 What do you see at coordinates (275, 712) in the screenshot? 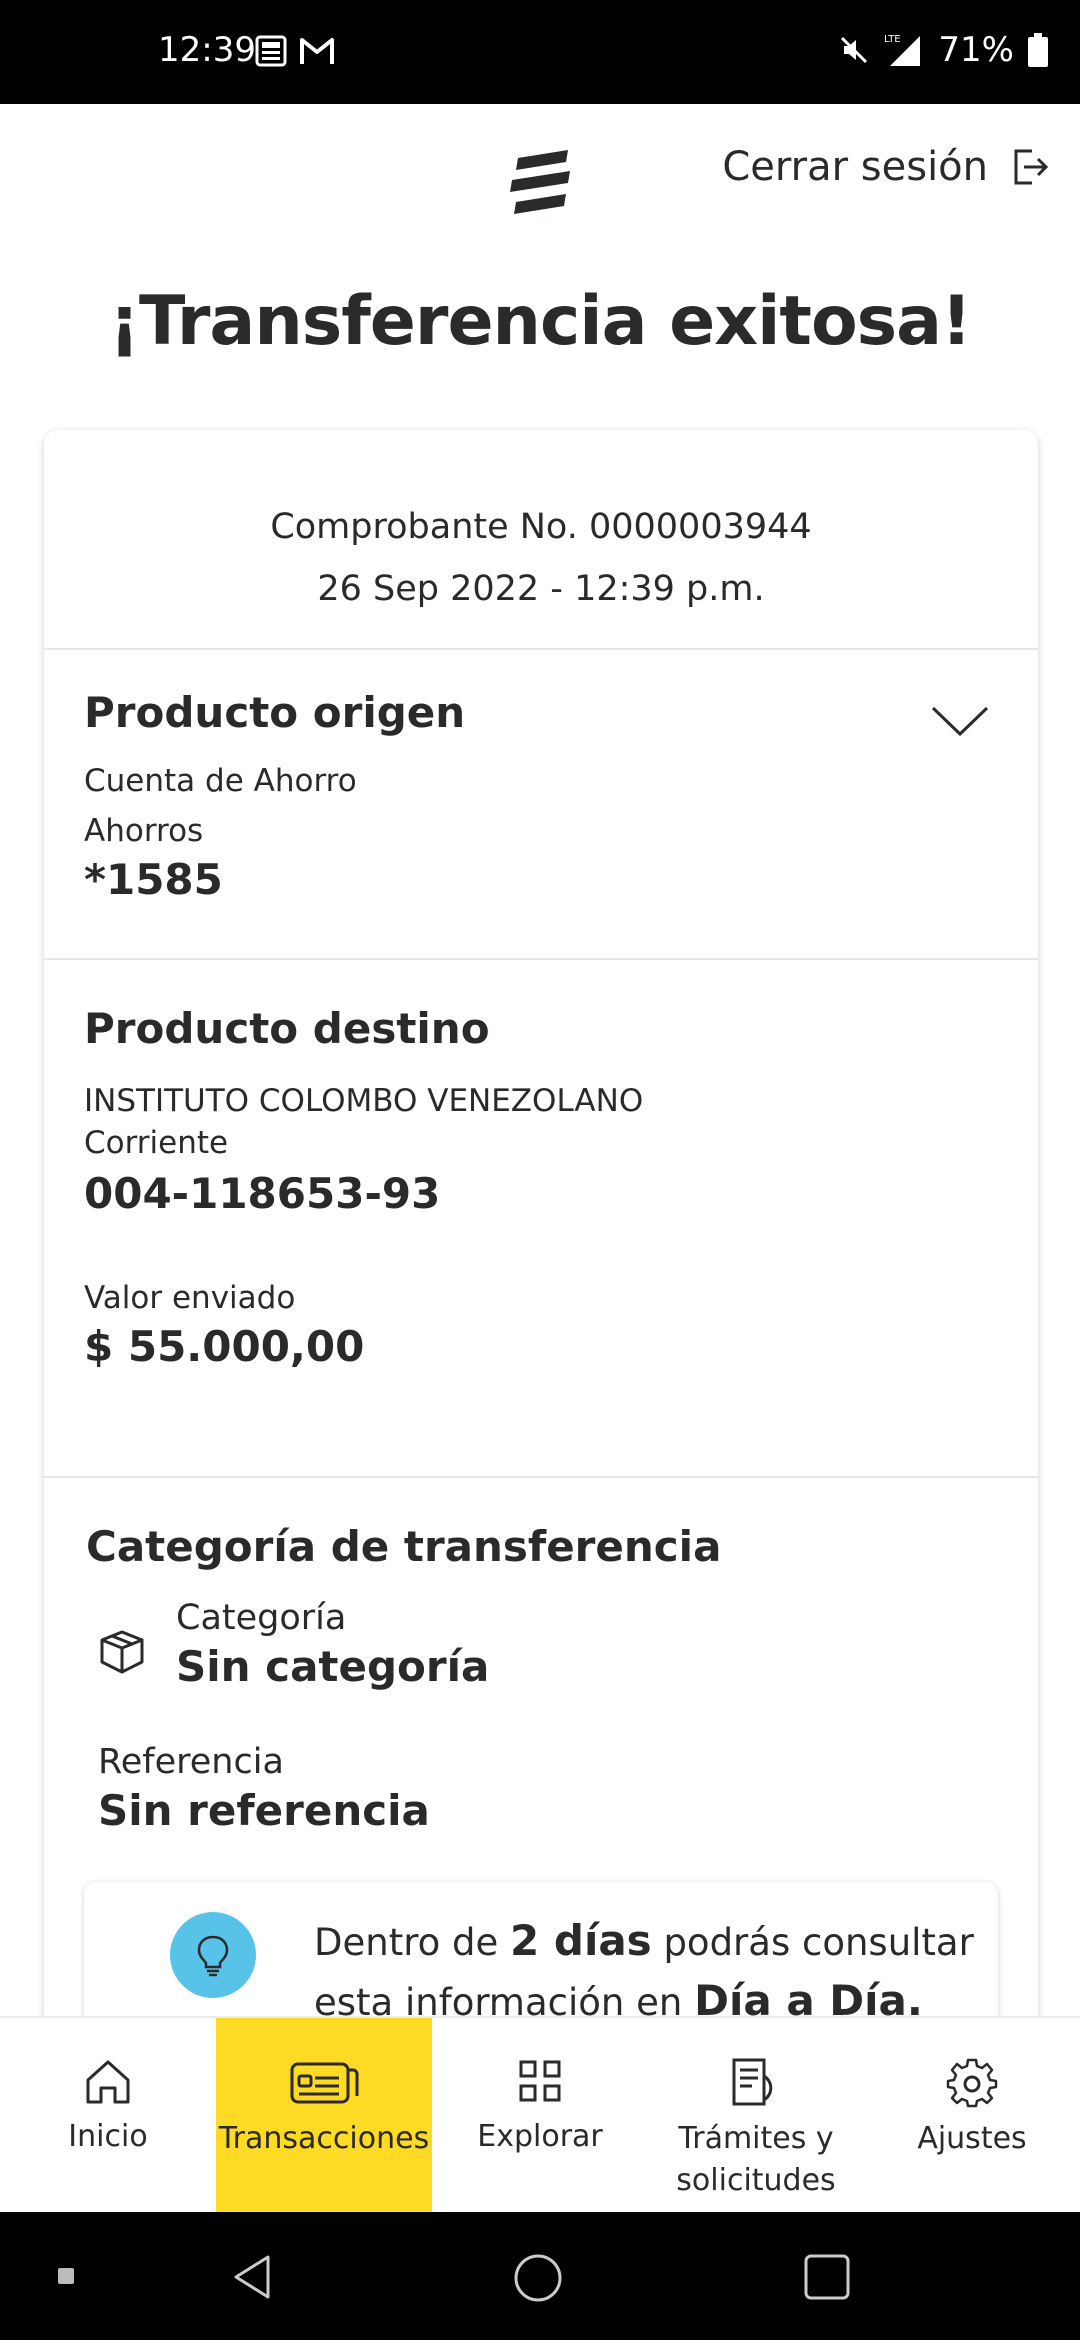
I see `origin-title: Producto origen` at bounding box center [275, 712].